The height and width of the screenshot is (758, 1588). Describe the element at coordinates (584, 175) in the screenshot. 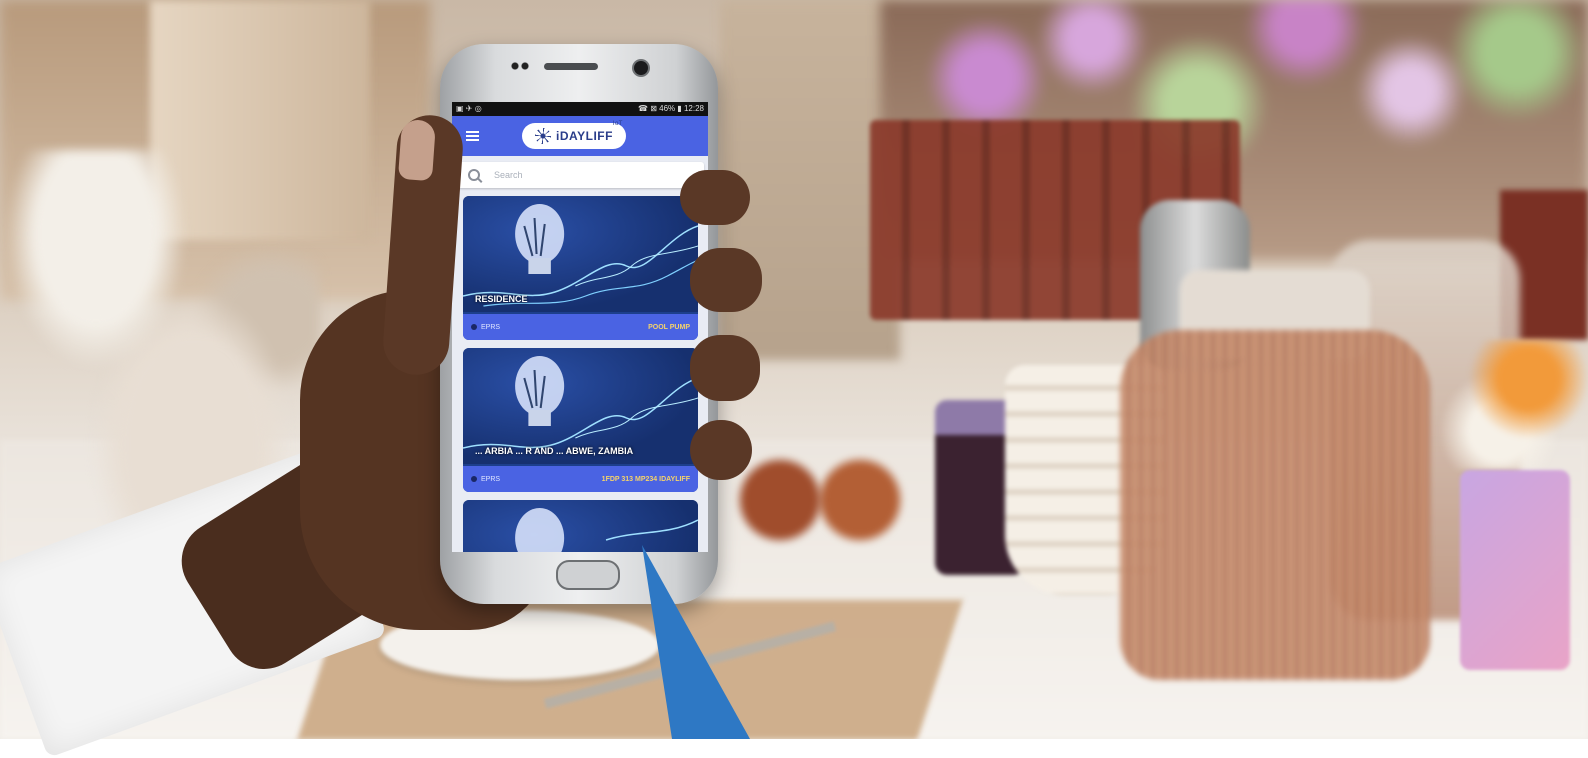

I see `search-input` at that location.